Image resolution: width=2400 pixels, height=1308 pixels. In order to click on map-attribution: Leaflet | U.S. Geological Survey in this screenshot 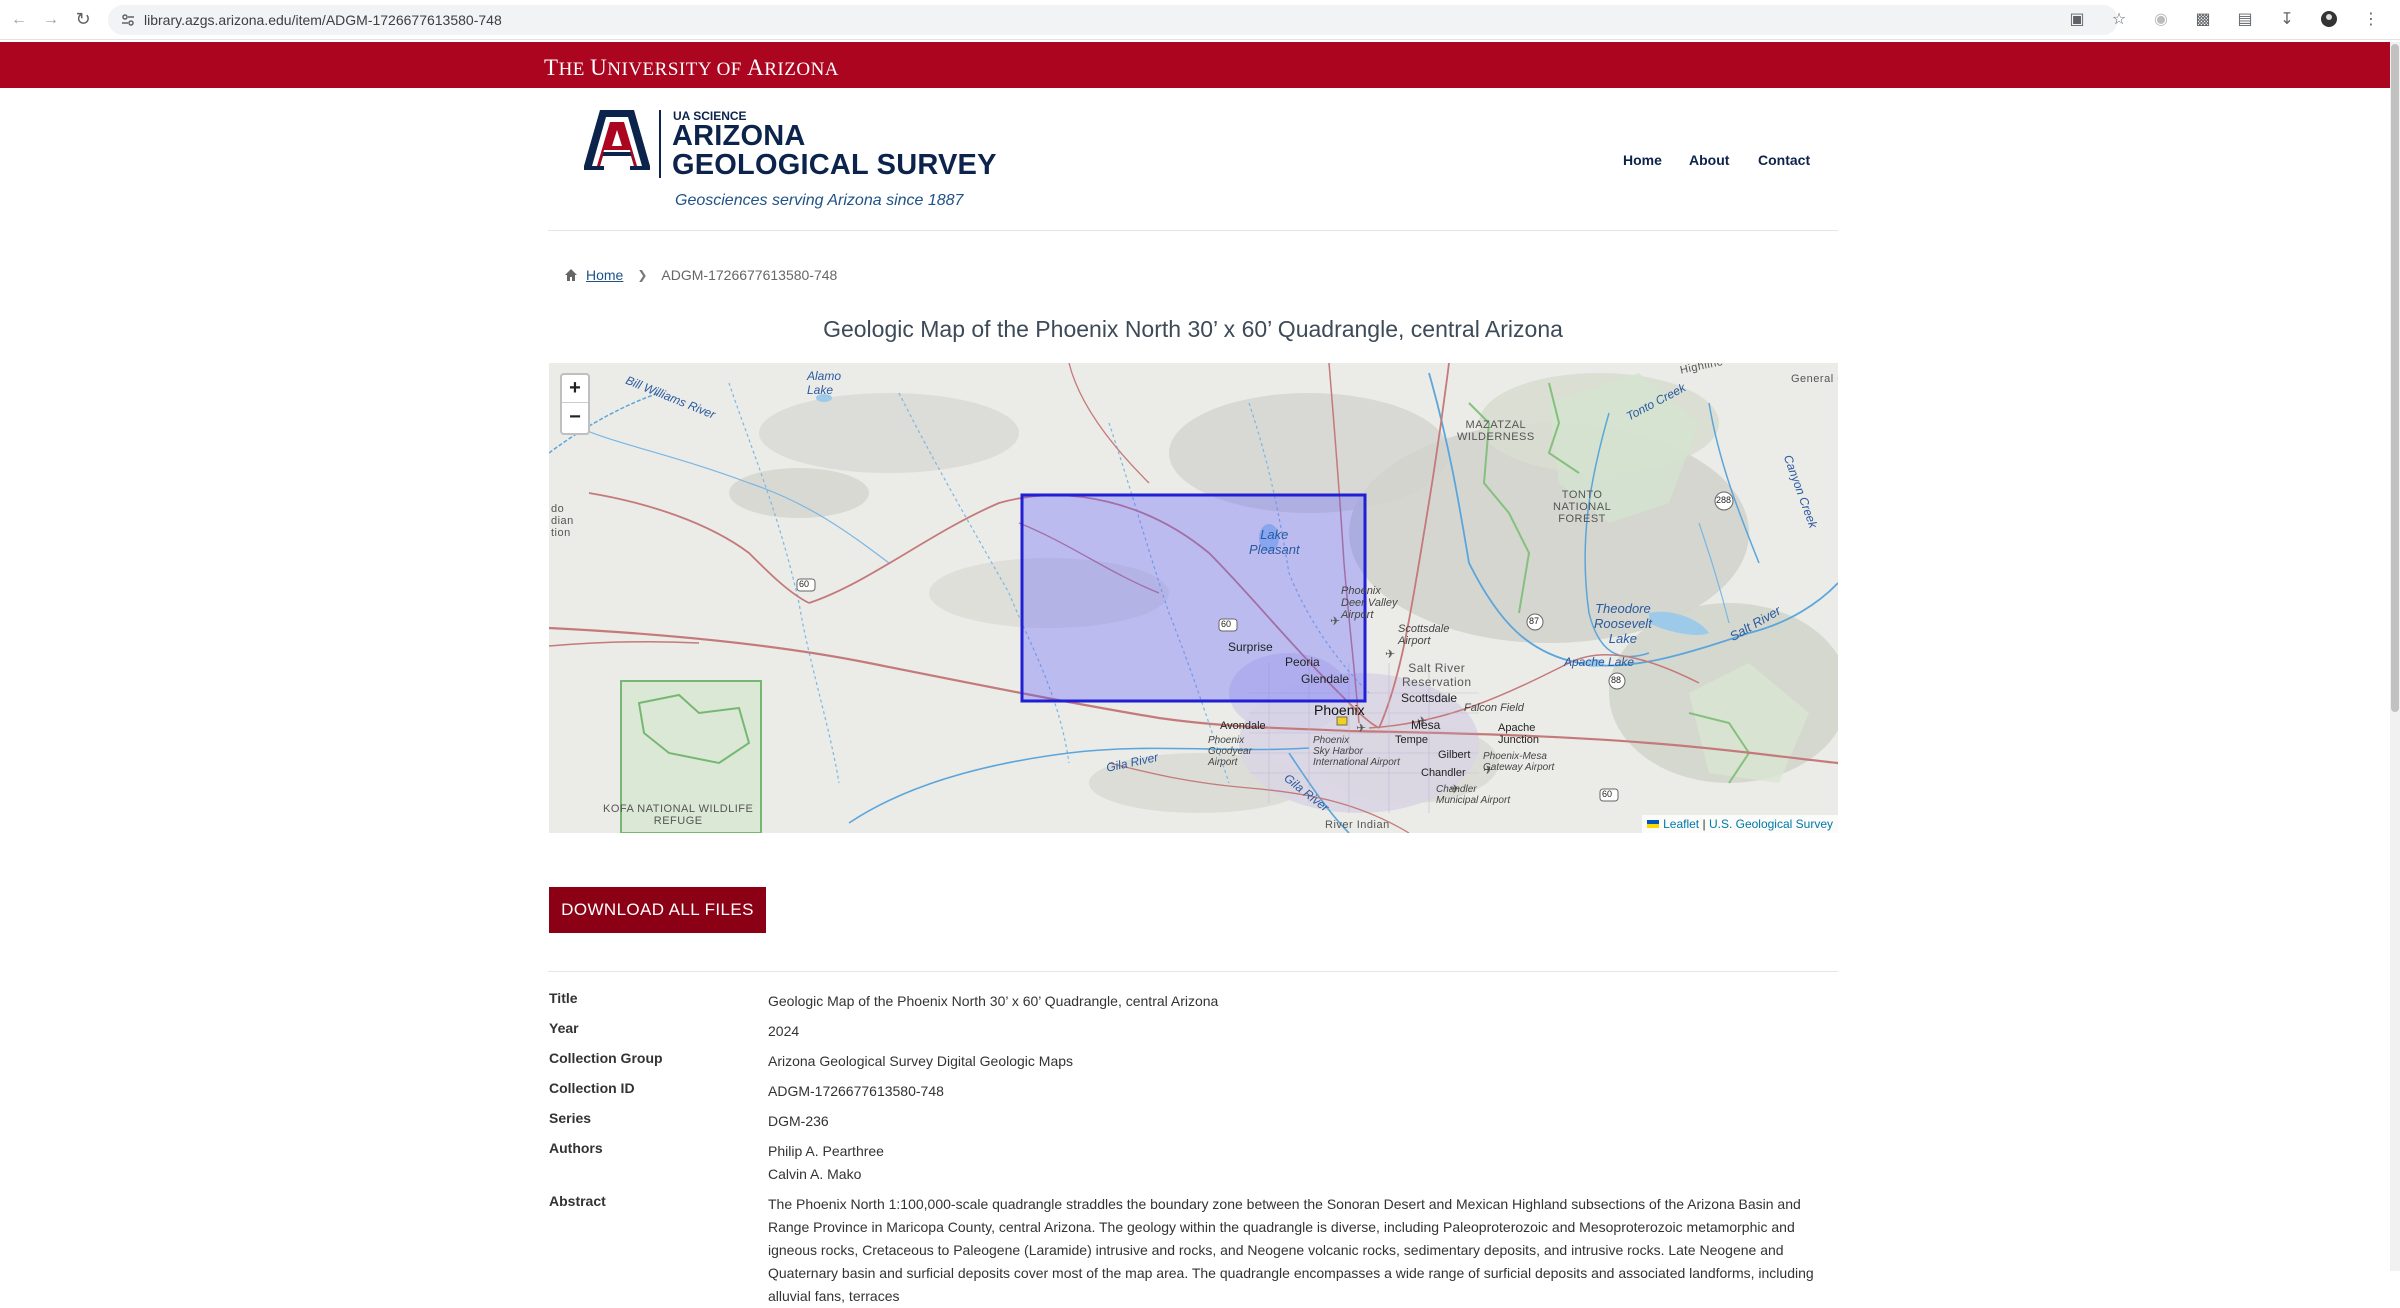, I will do `click(1740, 824)`.